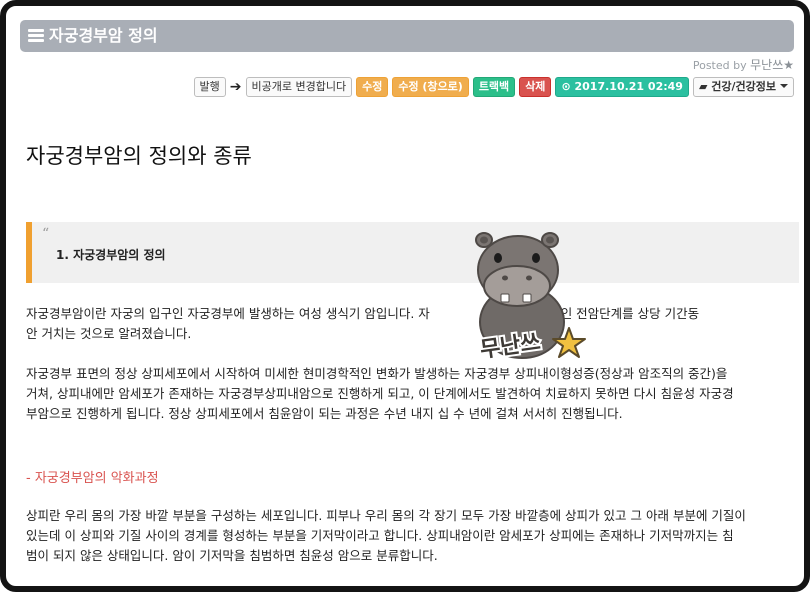  Describe the element at coordinates (209, 87) in the screenshot. I see `publish-button: 발행` at that location.